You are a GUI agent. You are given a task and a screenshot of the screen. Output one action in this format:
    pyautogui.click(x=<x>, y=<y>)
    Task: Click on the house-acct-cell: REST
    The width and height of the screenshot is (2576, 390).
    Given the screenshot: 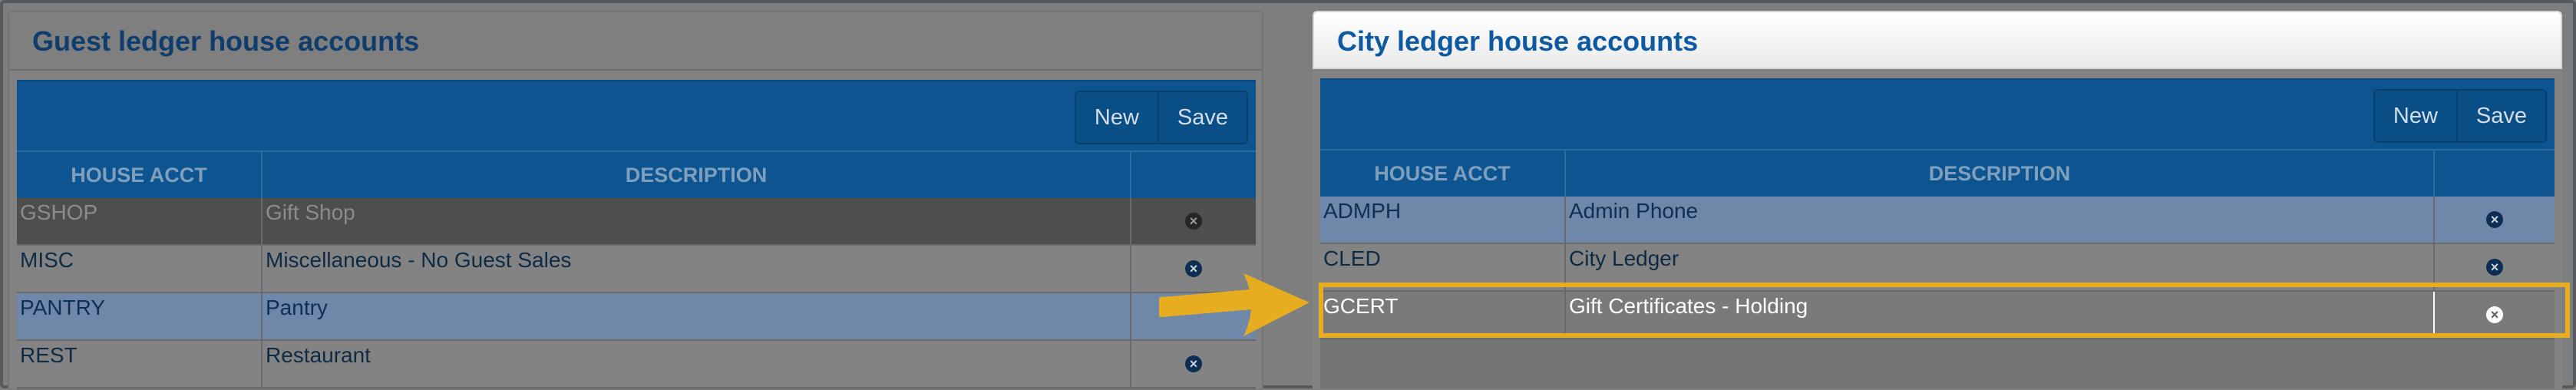 What is the action you would take?
    pyautogui.click(x=140, y=364)
    